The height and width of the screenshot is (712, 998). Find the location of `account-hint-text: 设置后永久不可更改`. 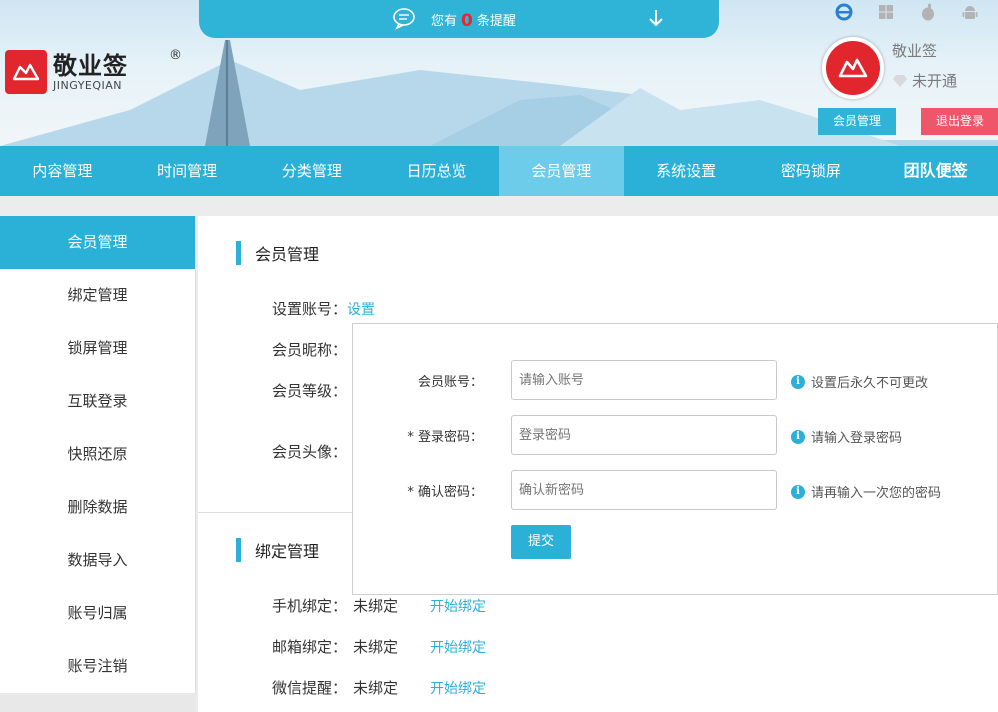

account-hint-text: 设置后永久不可更改 is located at coordinates (870, 383).